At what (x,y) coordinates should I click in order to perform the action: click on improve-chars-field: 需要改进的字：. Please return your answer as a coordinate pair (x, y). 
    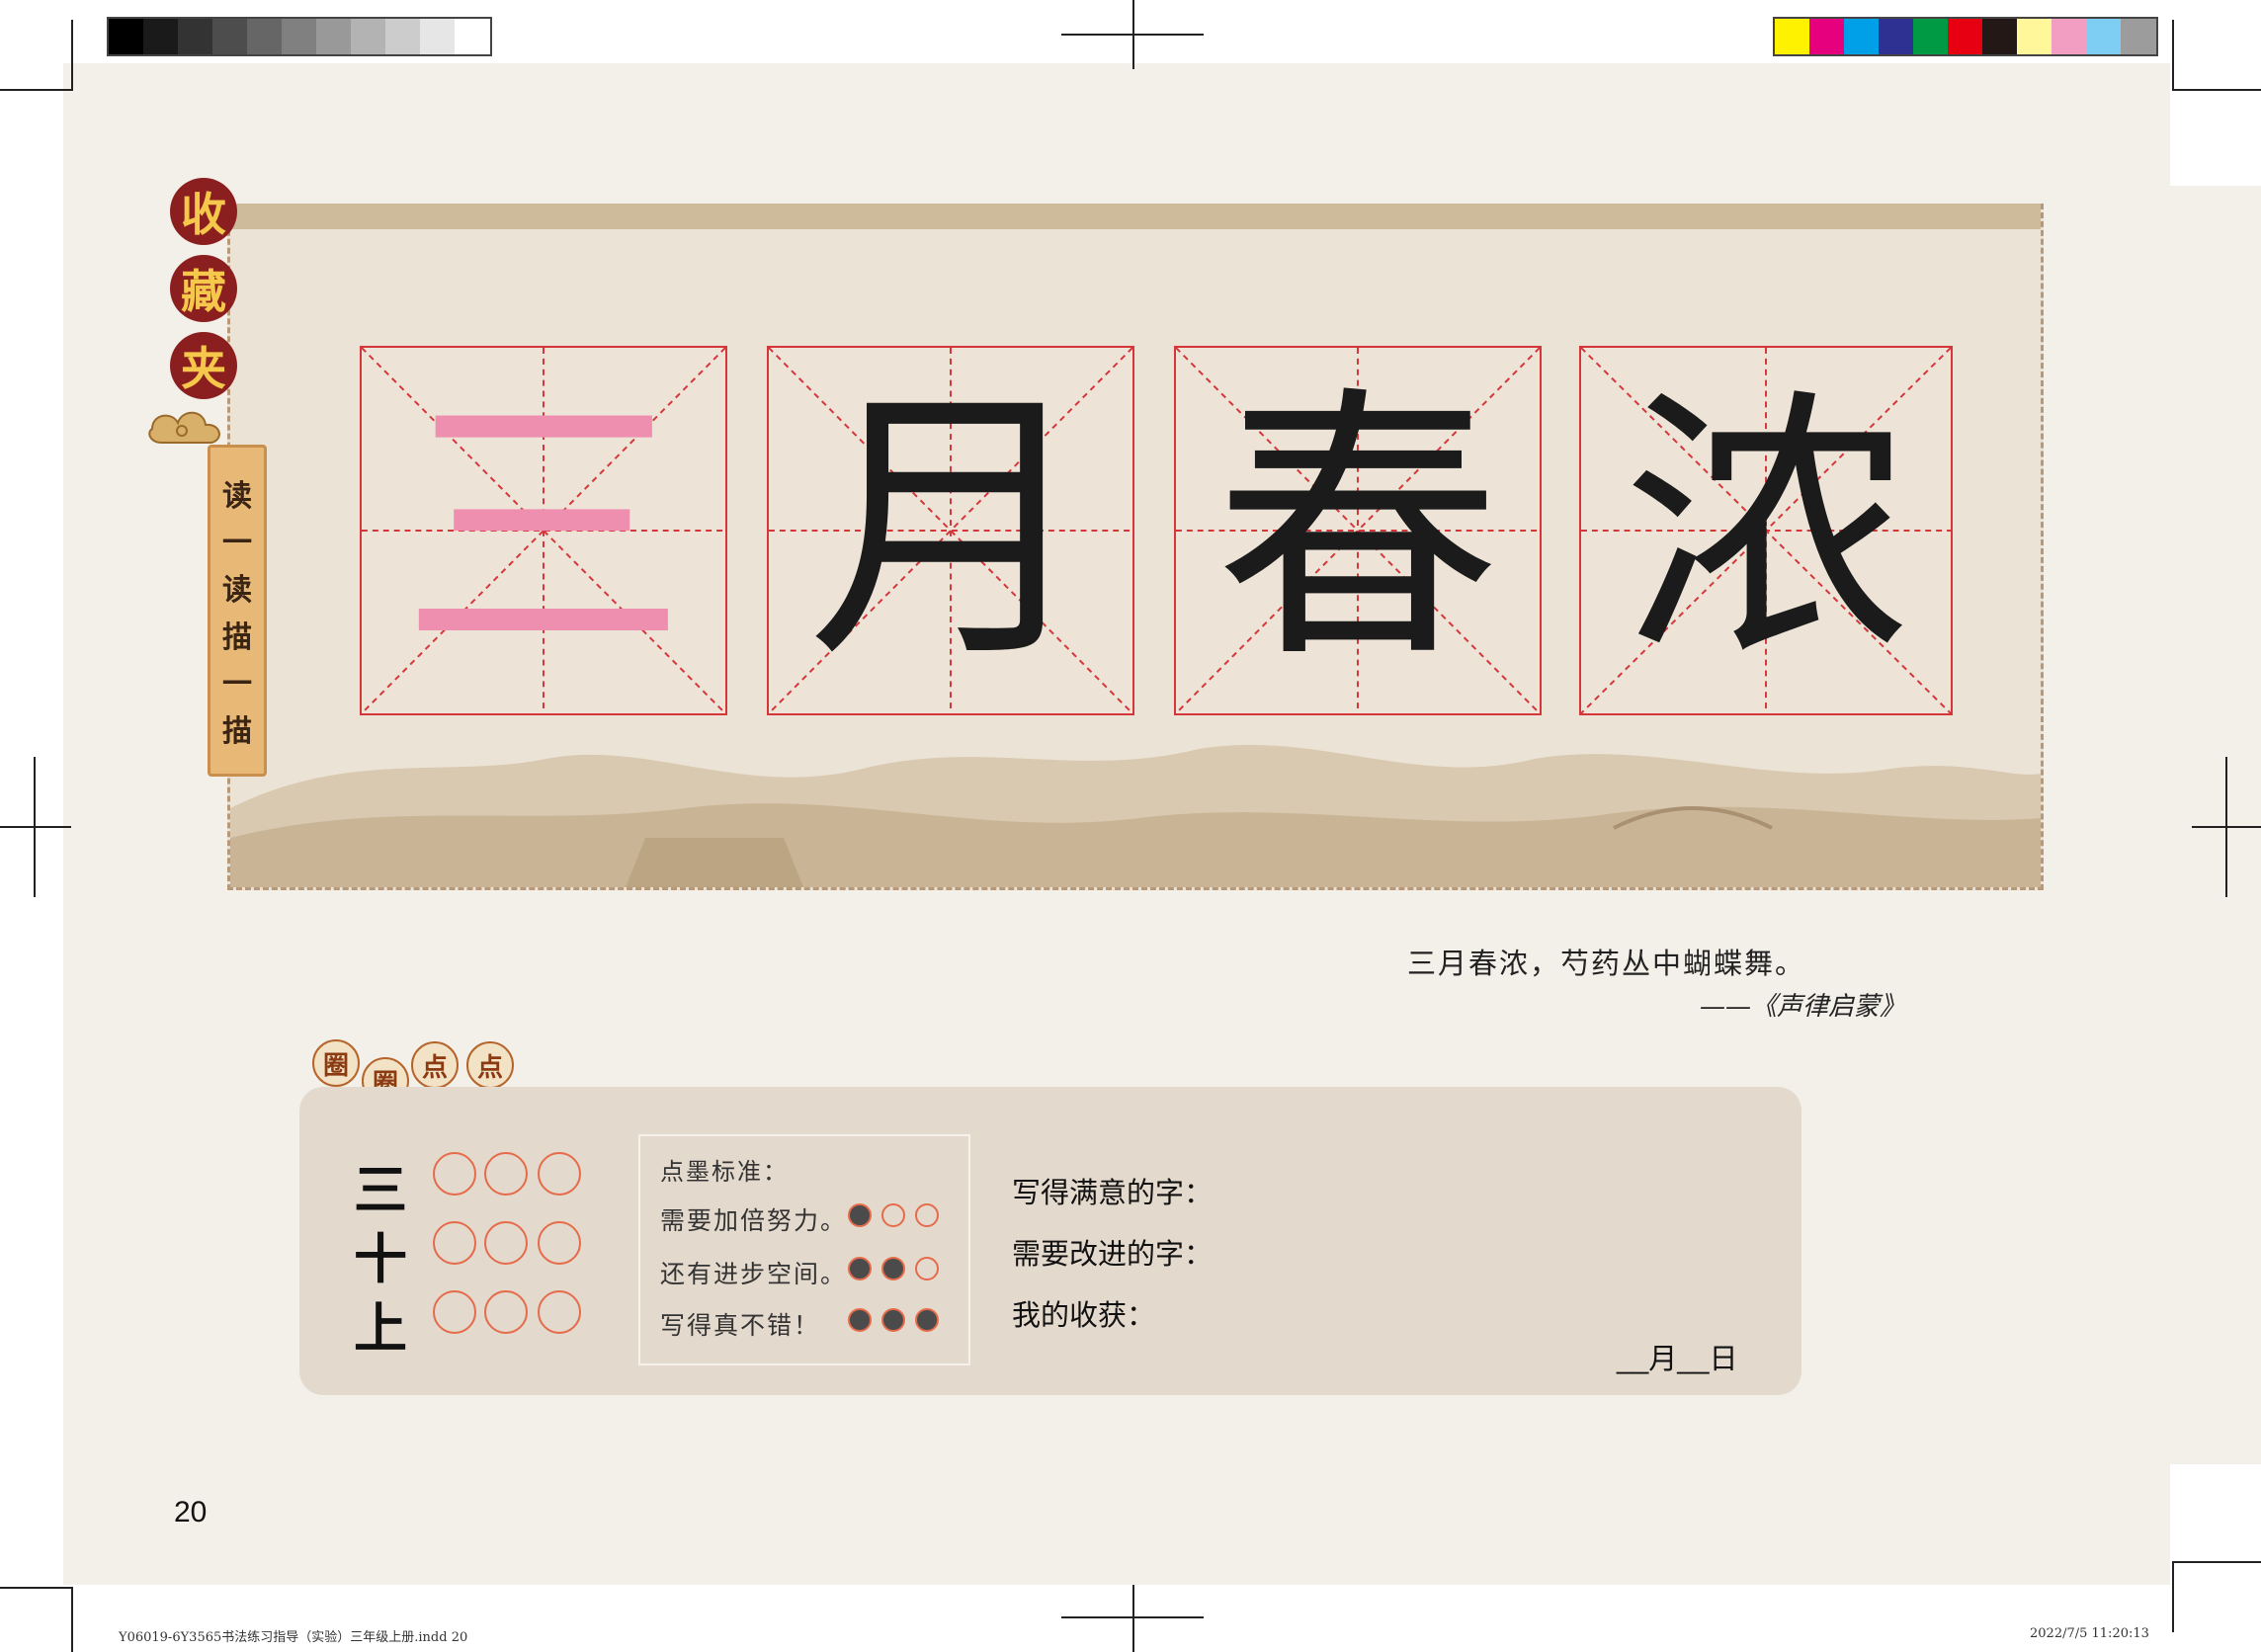
    Looking at the image, I should click on (1113, 1252).